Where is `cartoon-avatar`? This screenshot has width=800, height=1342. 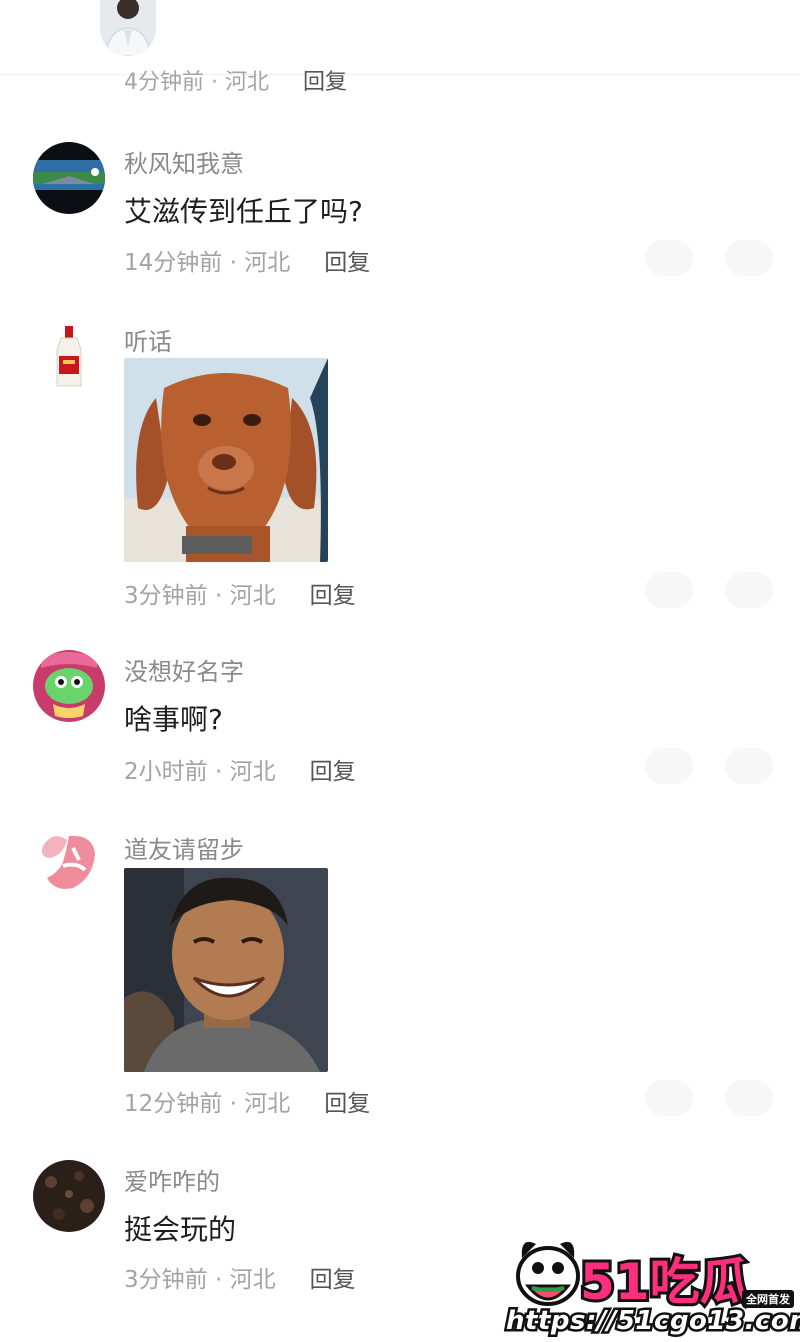 cartoon-avatar is located at coordinates (69, 686).